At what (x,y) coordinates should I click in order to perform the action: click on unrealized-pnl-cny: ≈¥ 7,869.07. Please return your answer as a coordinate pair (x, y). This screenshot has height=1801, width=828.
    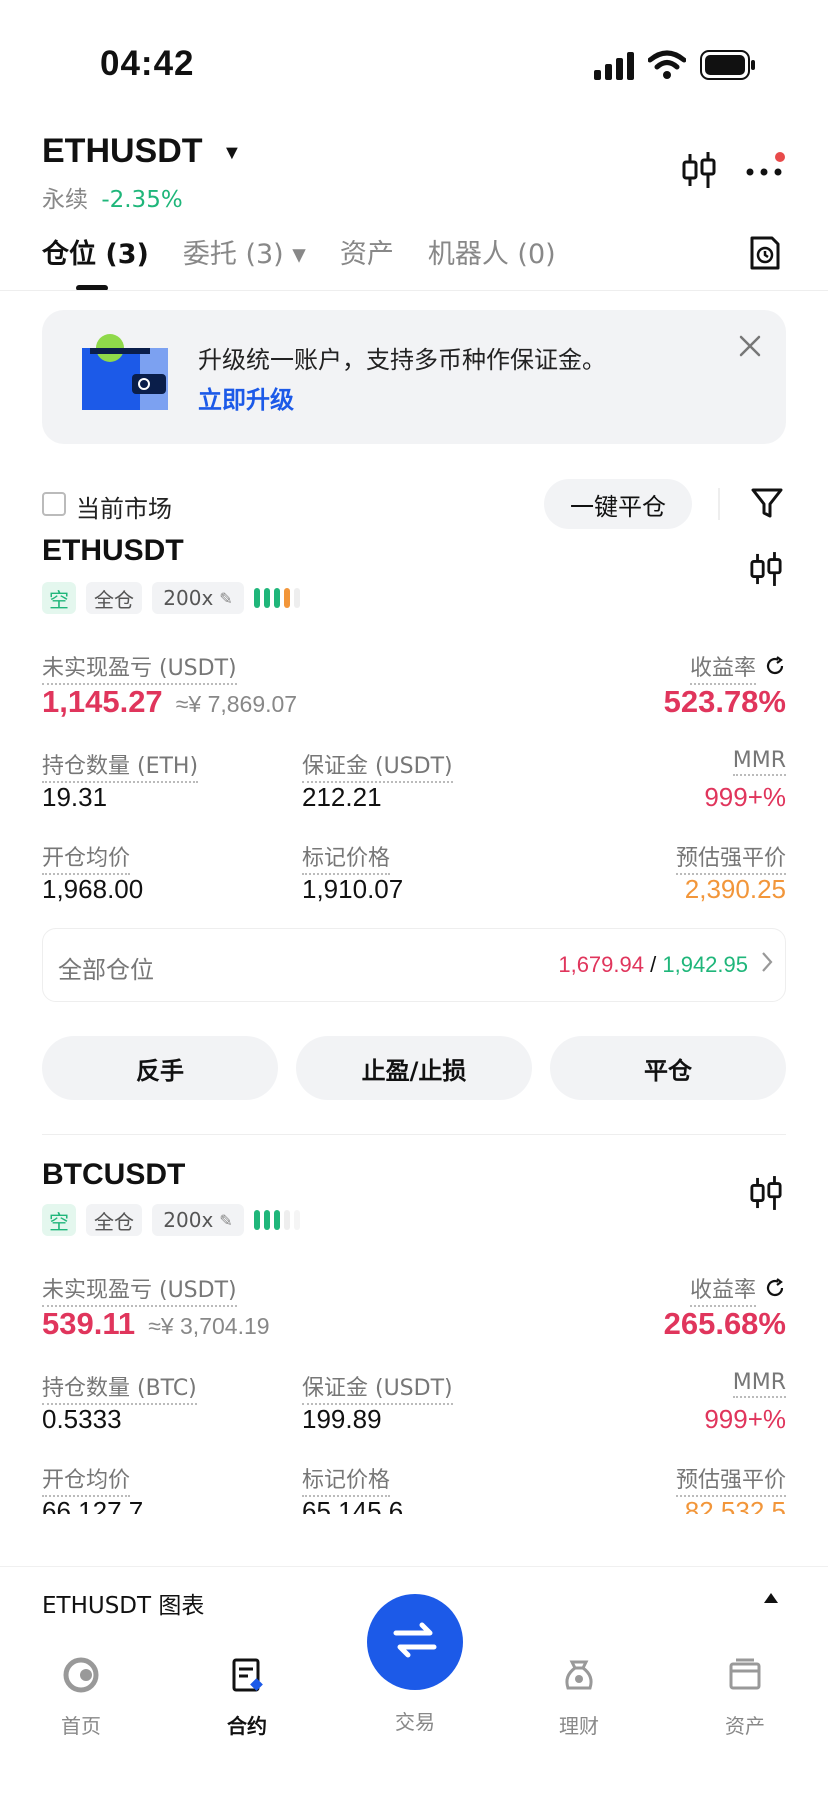
    Looking at the image, I should click on (236, 704).